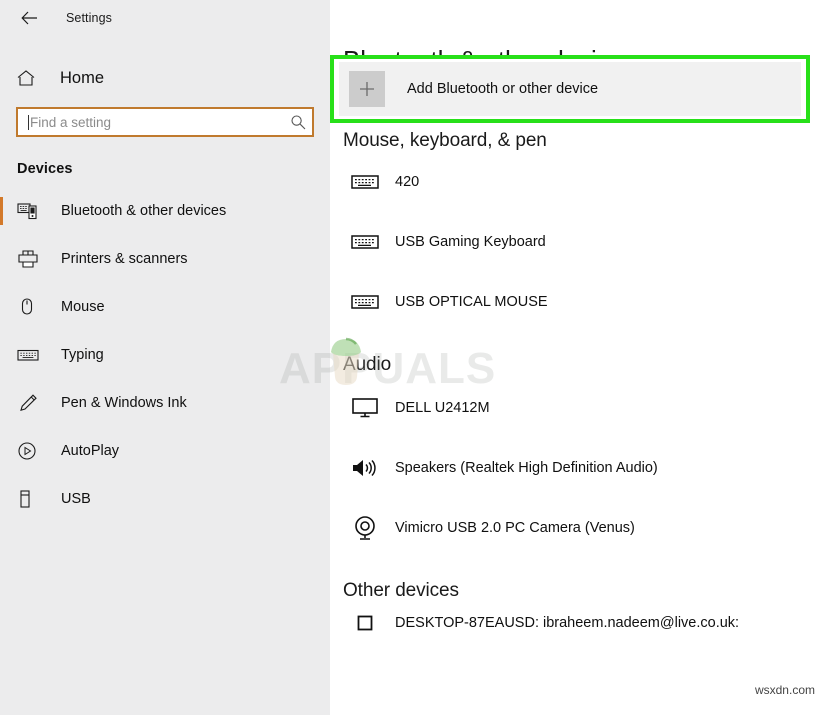 Image resolution: width=821 pixels, height=715 pixels. I want to click on device-row: Speakers (Realtek High Definition Audio), so click(582, 468).